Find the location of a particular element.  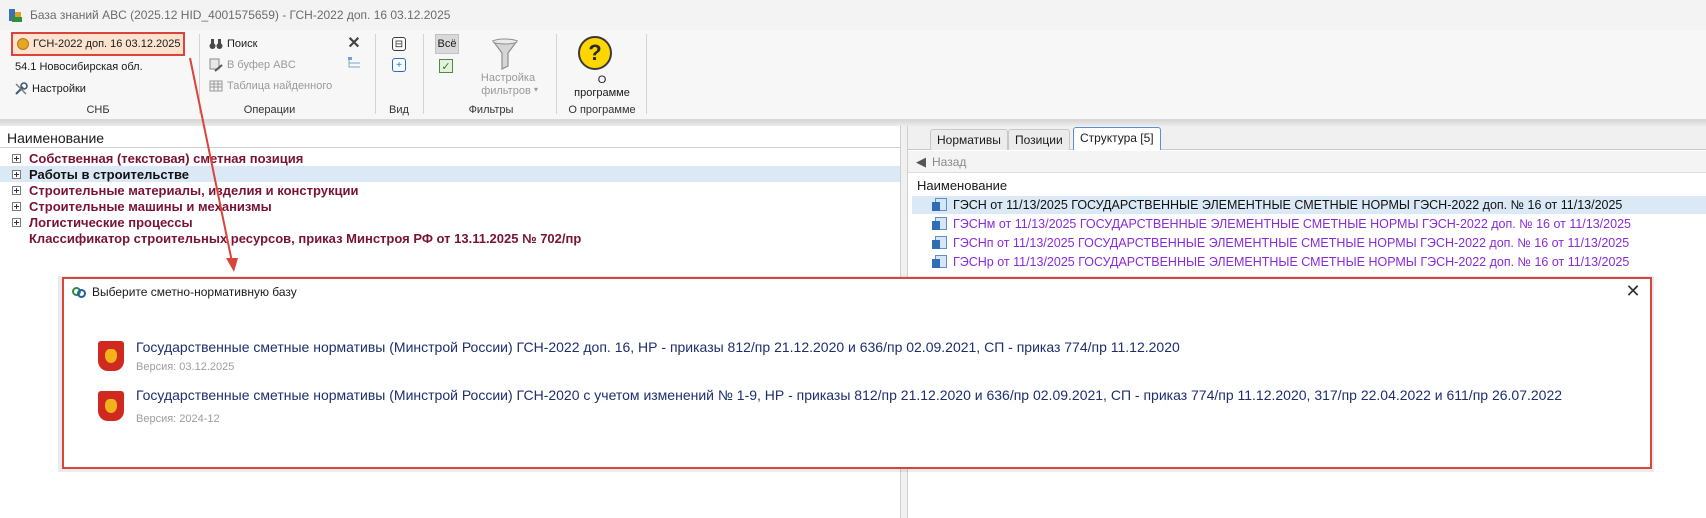

found-table-button: Таблица найденного is located at coordinates (270, 86).